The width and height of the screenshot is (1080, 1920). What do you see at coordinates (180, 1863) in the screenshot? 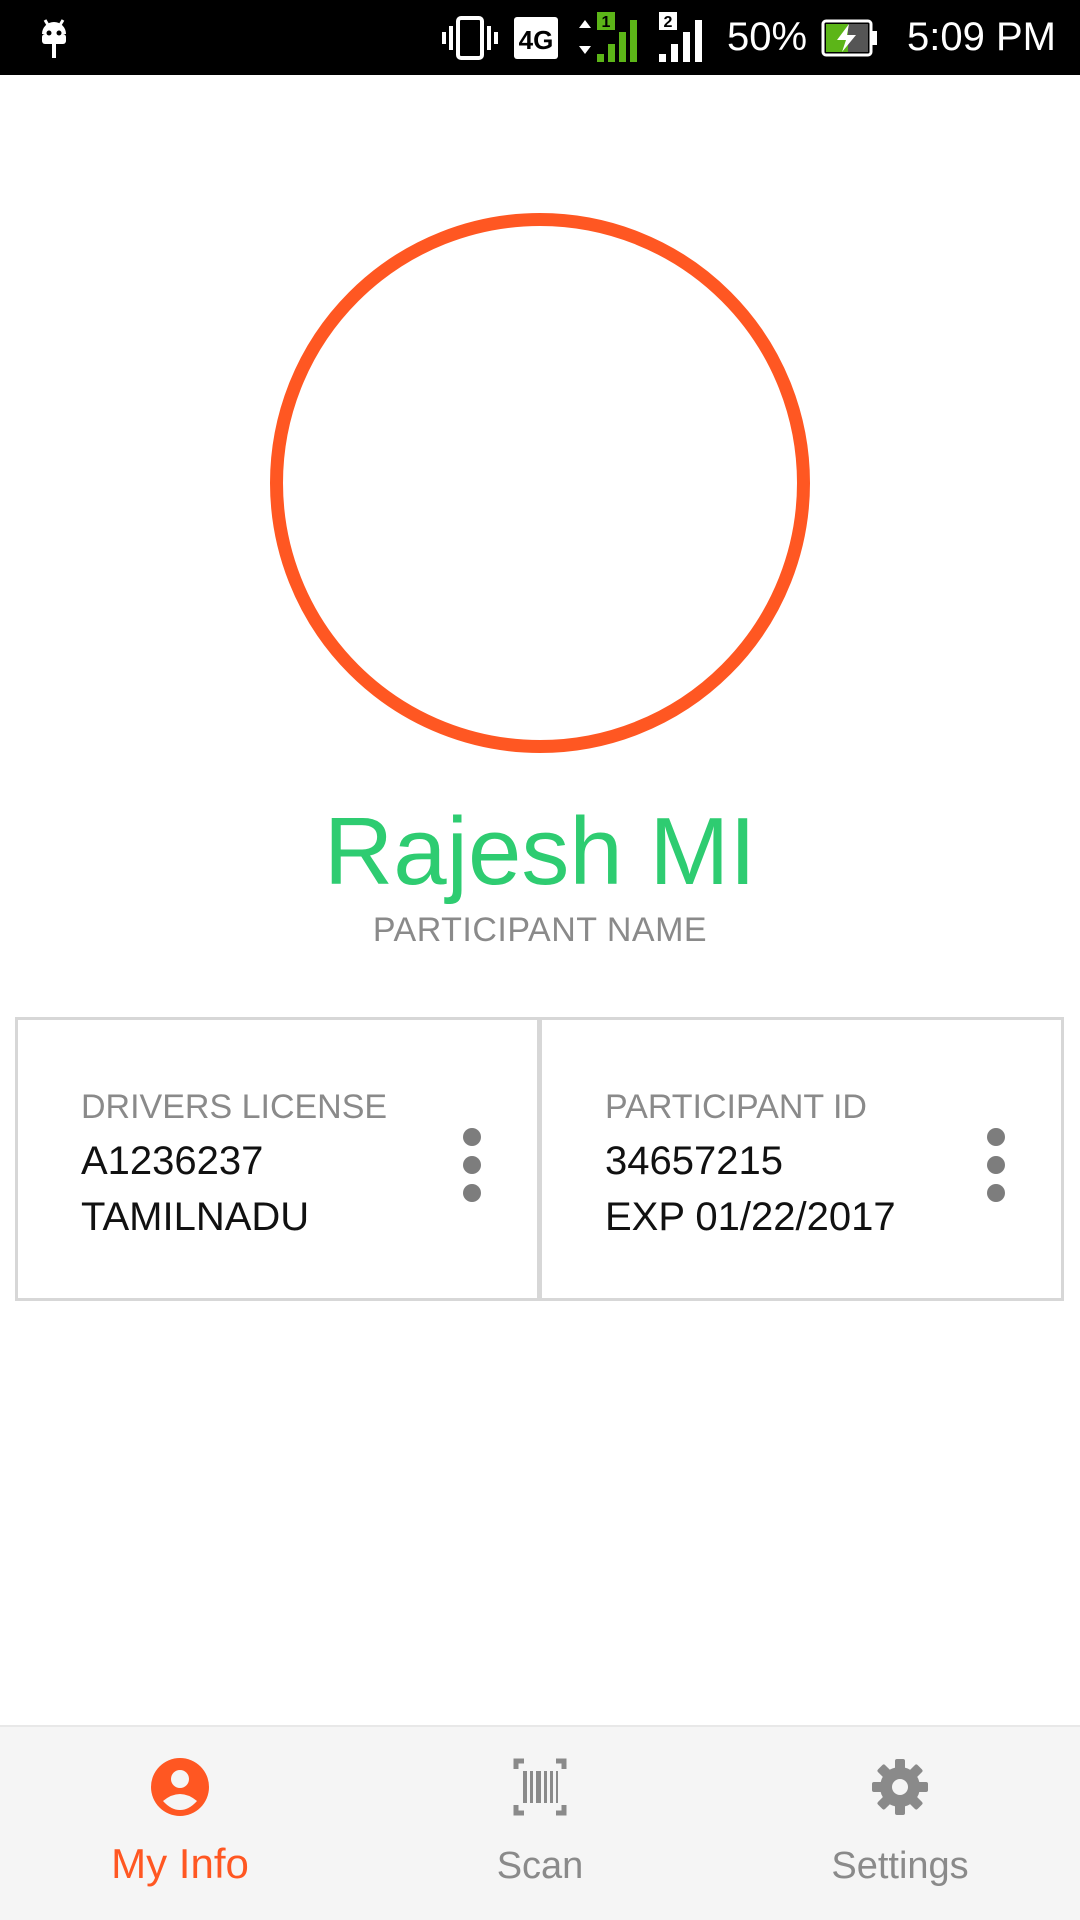
I see `nav-label: My Info` at bounding box center [180, 1863].